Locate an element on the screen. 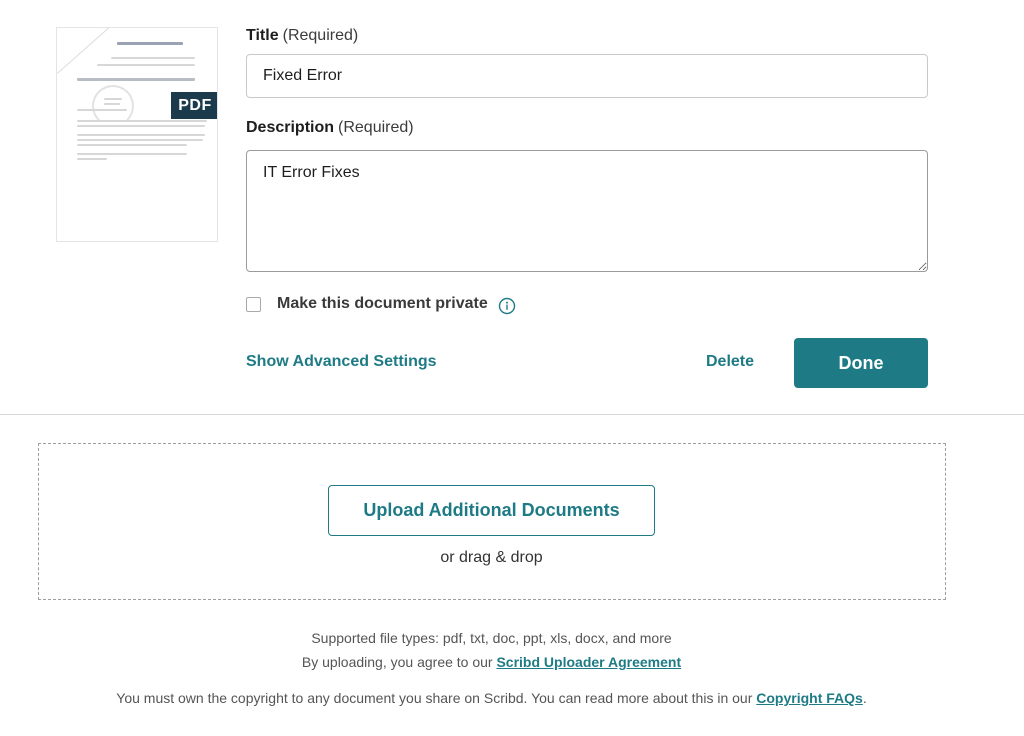 The width and height of the screenshot is (1024, 736). title-label-text: Title is located at coordinates (262, 35).